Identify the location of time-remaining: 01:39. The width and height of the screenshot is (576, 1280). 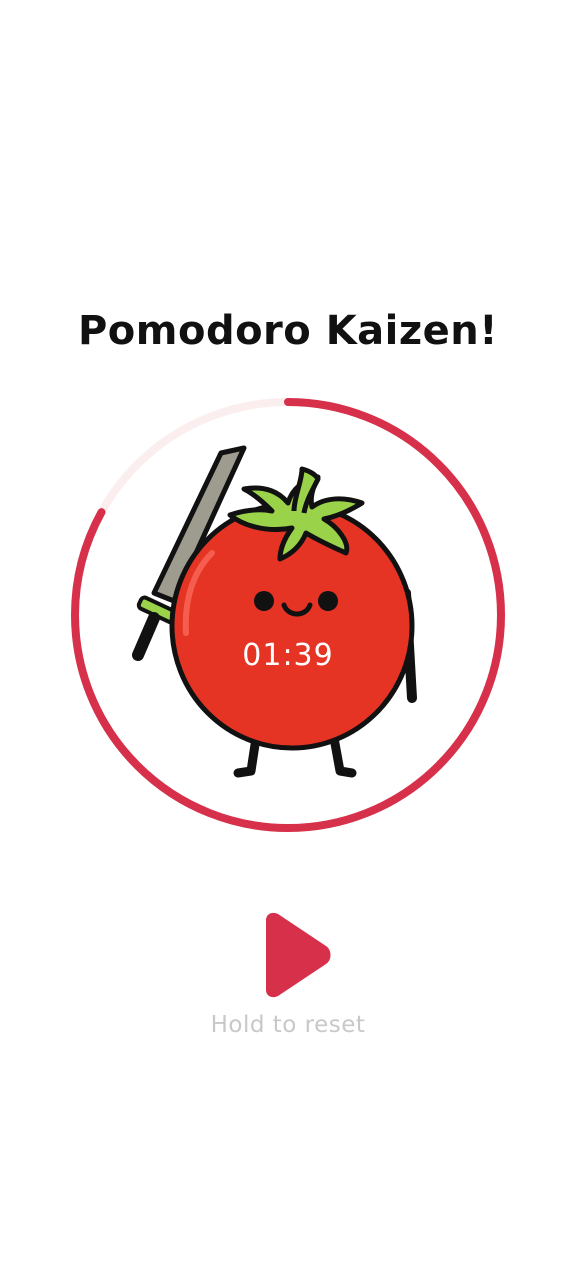
(288, 655).